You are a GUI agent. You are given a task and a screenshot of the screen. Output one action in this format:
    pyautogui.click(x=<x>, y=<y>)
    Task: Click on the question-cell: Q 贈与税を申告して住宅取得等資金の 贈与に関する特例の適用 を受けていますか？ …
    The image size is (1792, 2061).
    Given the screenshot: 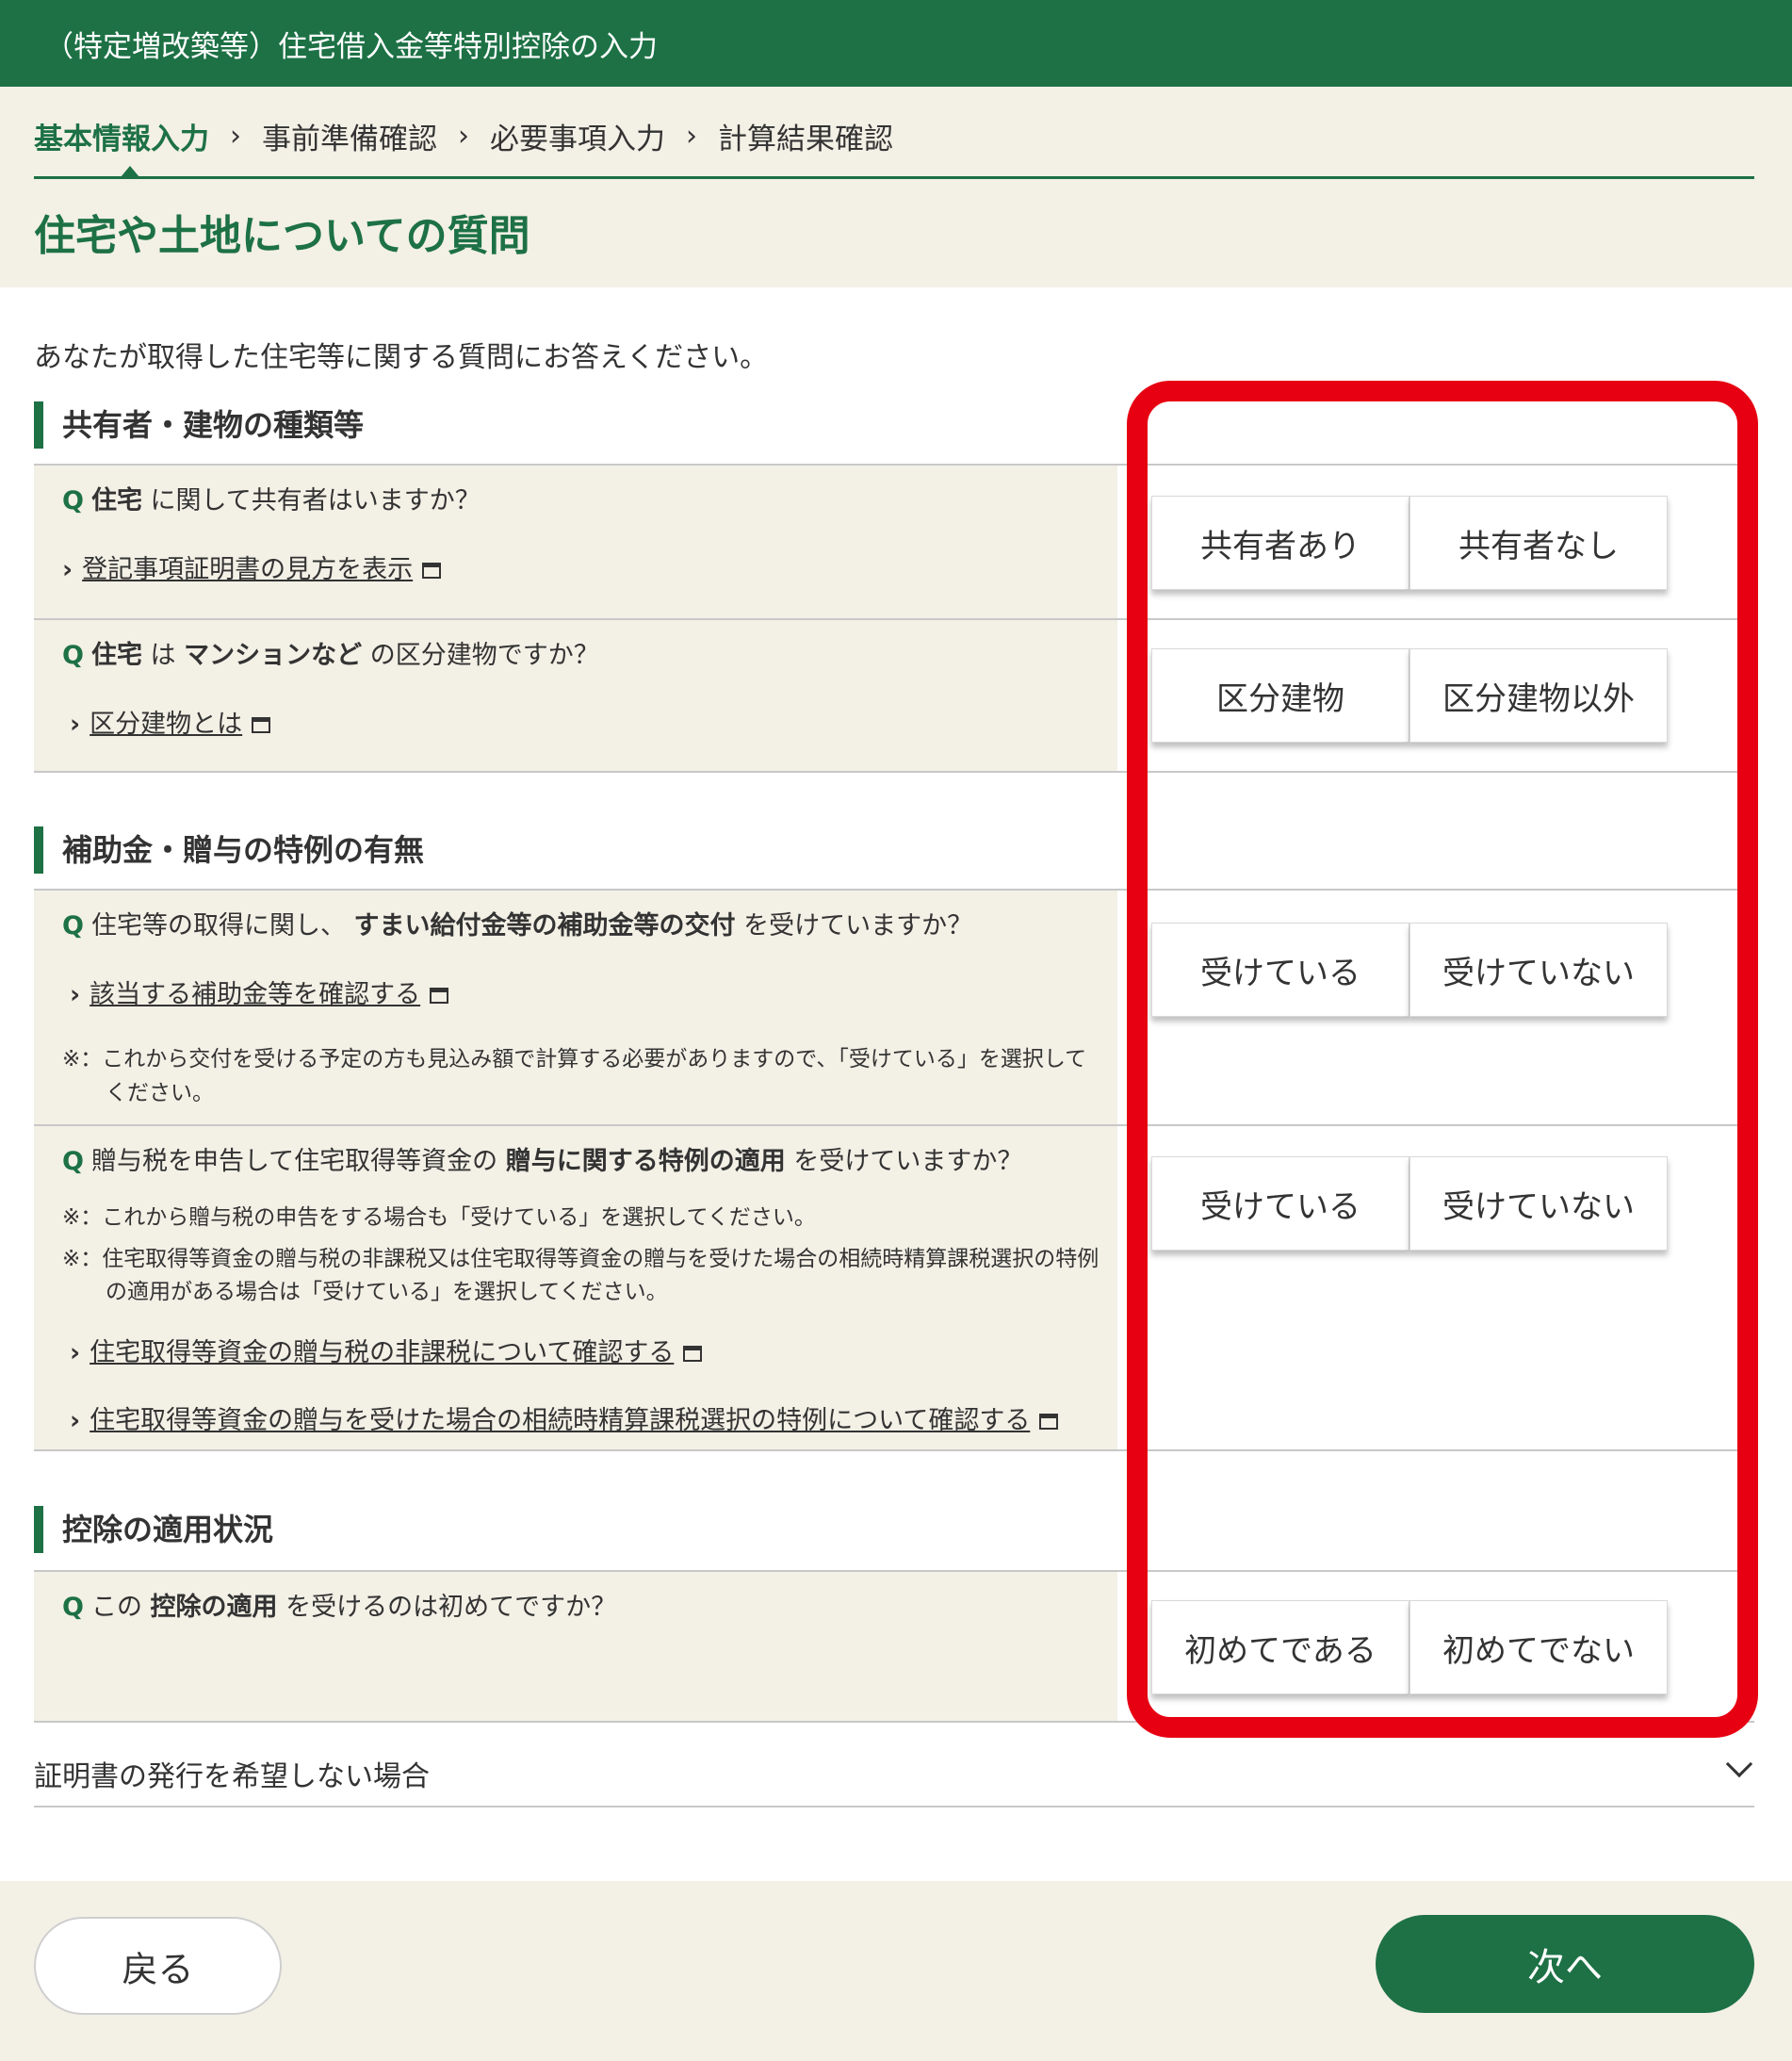 What is the action you would take?
    pyautogui.click(x=575, y=1287)
    